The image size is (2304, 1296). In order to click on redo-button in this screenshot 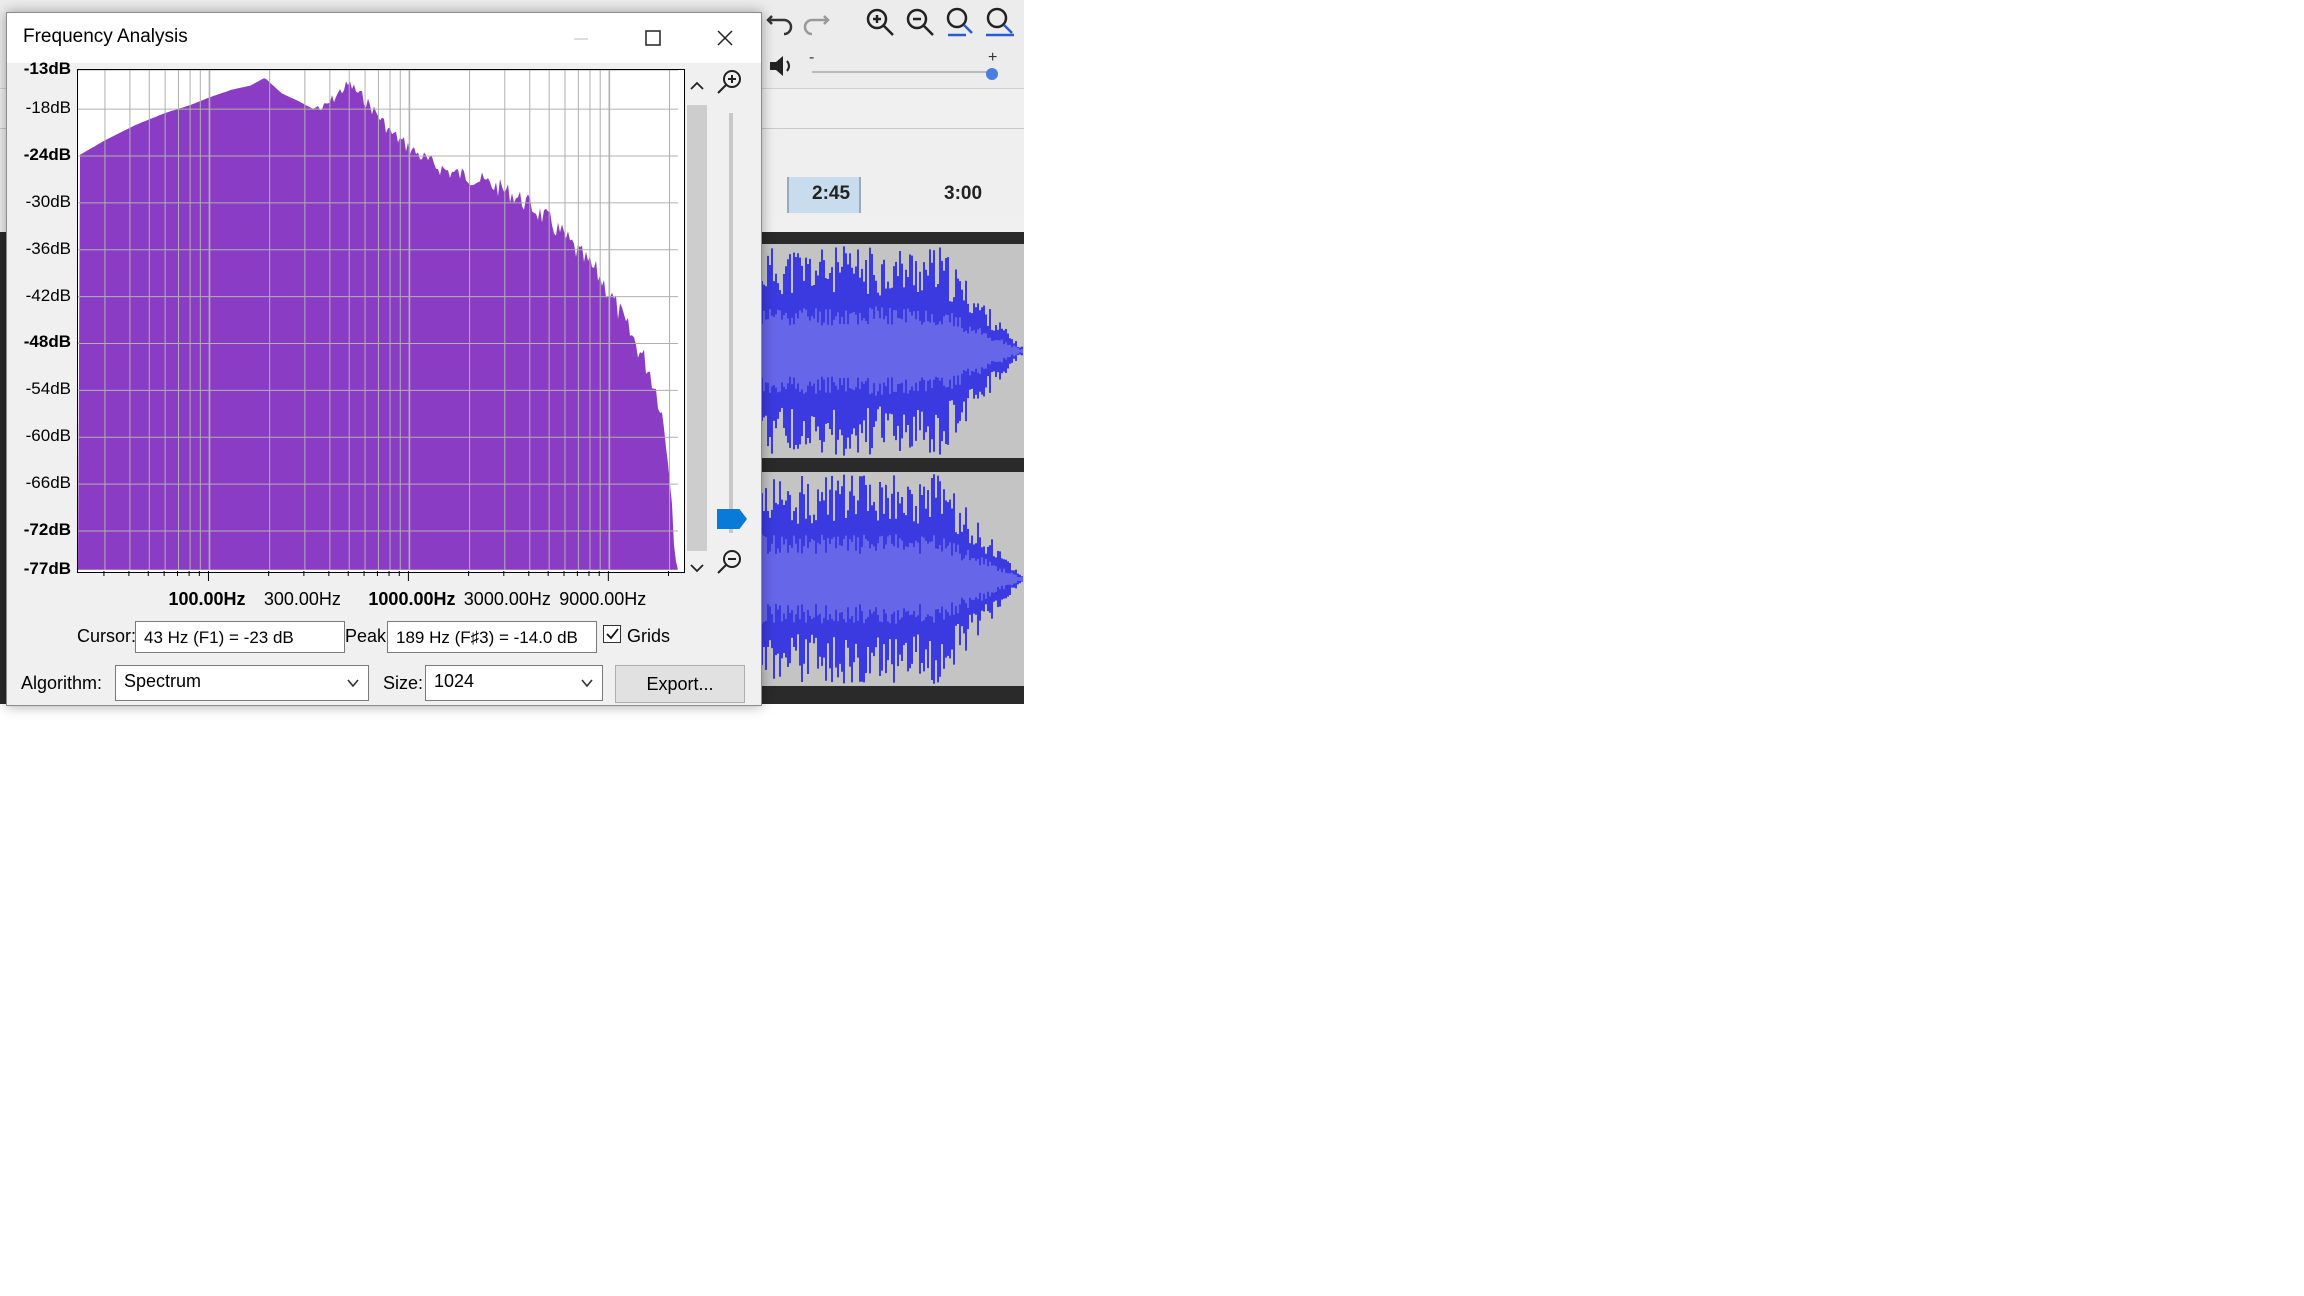, I will do `click(816, 22)`.